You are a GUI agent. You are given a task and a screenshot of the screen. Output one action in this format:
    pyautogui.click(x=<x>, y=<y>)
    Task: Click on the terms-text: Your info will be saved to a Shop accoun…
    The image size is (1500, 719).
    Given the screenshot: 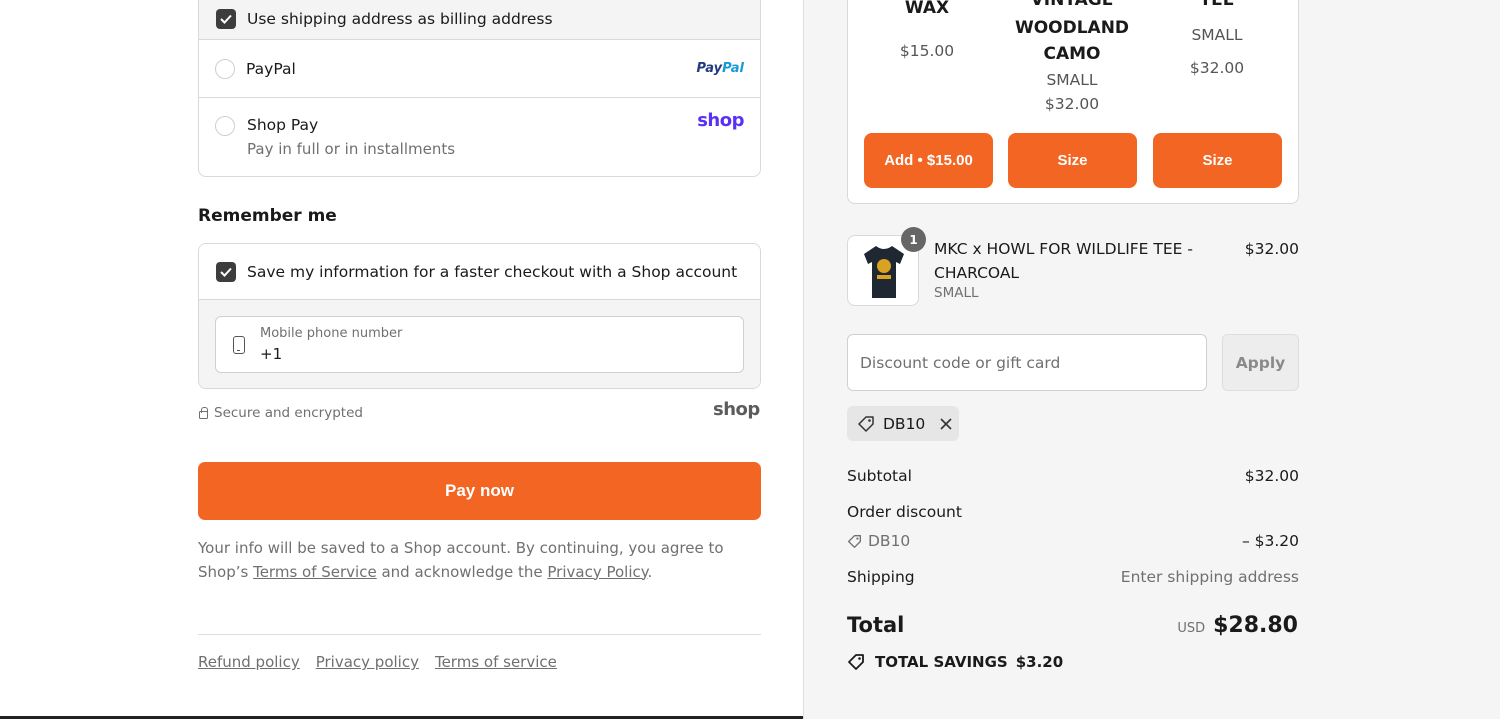 What is the action you would take?
    pyautogui.click(x=479, y=560)
    